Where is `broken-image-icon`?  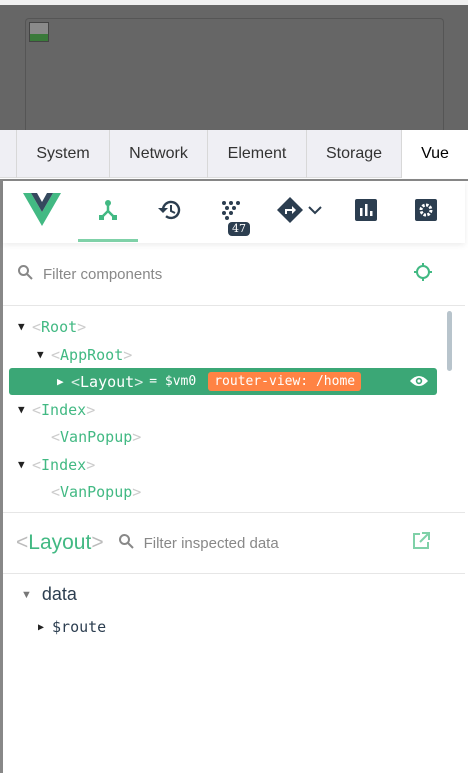 broken-image-icon is located at coordinates (39, 32).